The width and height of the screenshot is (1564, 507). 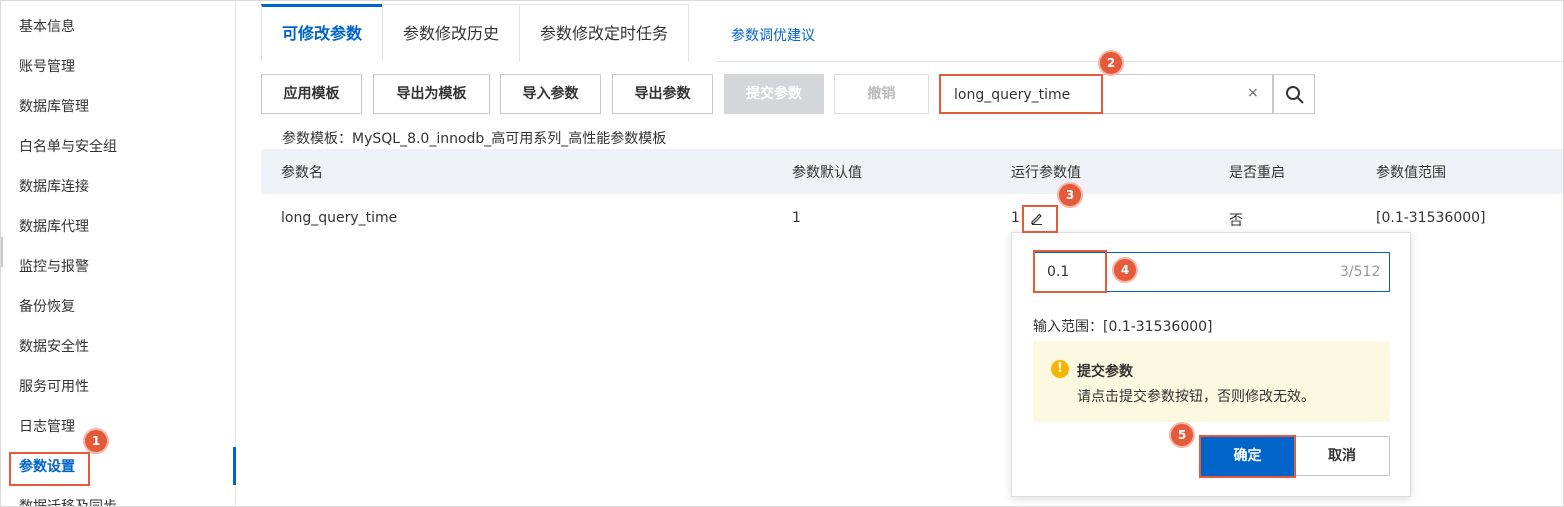 I want to click on step-marker-4: 4, so click(x=1125, y=270).